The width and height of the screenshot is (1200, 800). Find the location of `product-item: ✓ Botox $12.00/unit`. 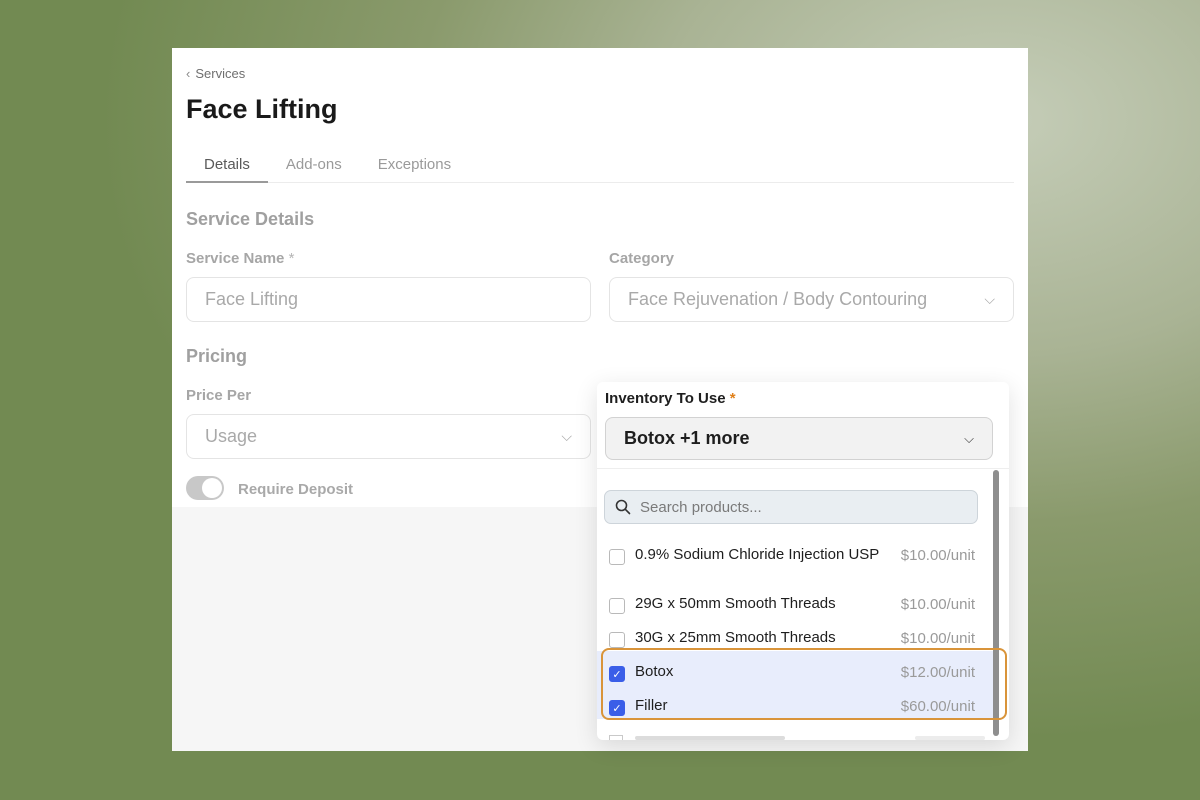

product-item: ✓ Botox $12.00/unit is located at coordinates (795, 668).